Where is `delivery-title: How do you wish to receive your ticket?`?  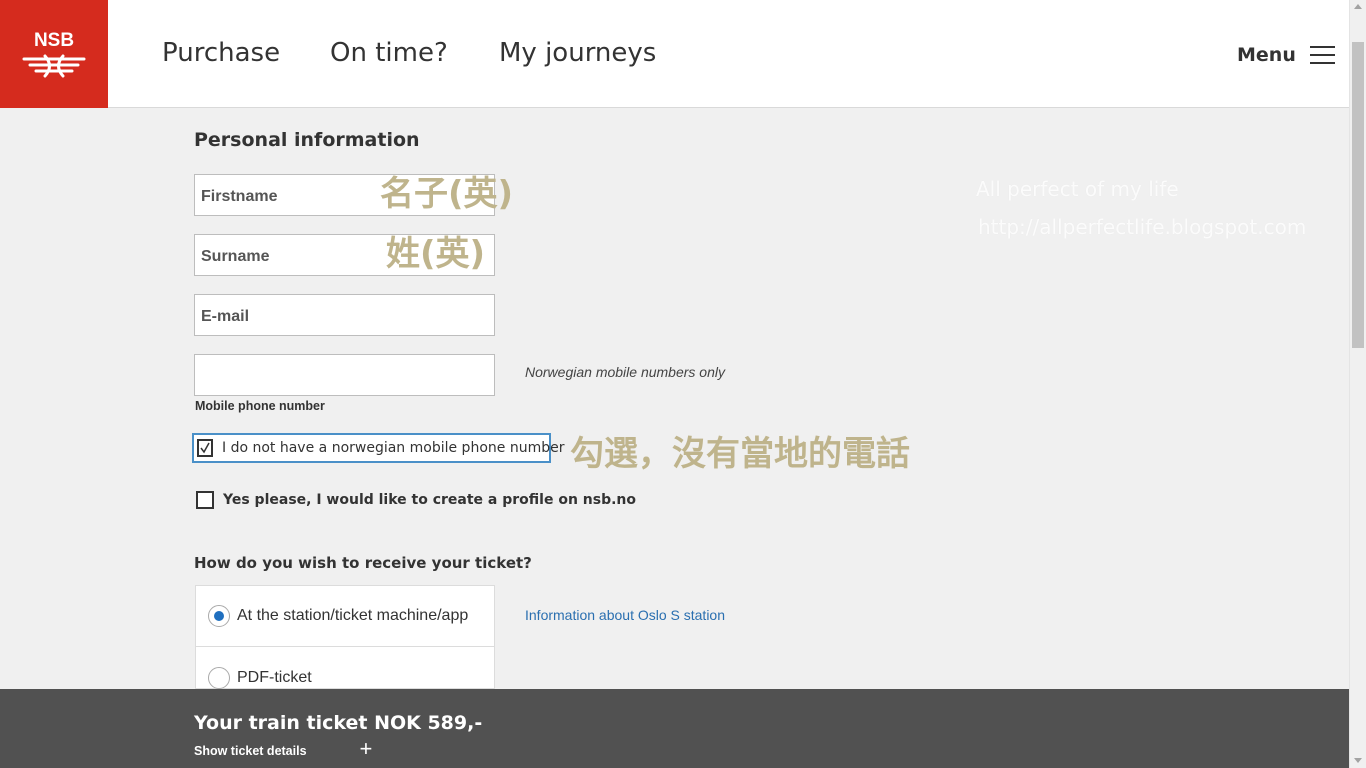
delivery-title: How do you wish to receive your ticket? is located at coordinates (363, 563).